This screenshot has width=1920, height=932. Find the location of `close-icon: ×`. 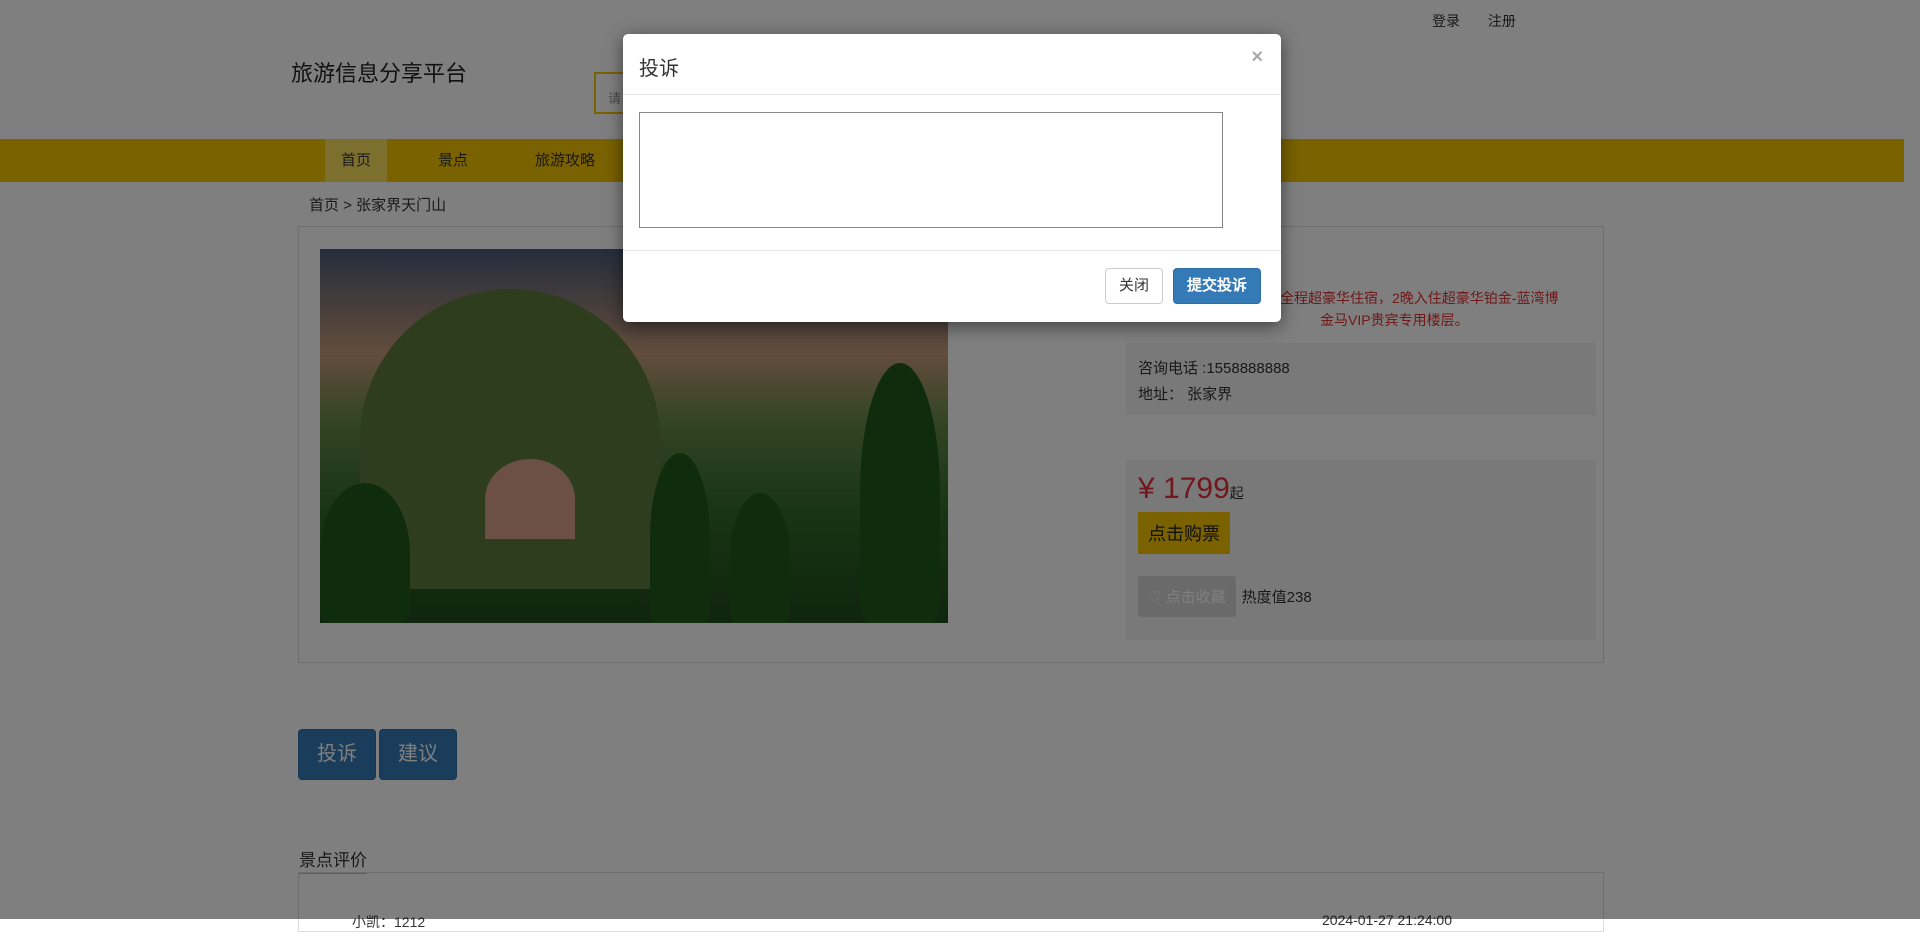

close-icon: × is located at coordinates (1257, 57).